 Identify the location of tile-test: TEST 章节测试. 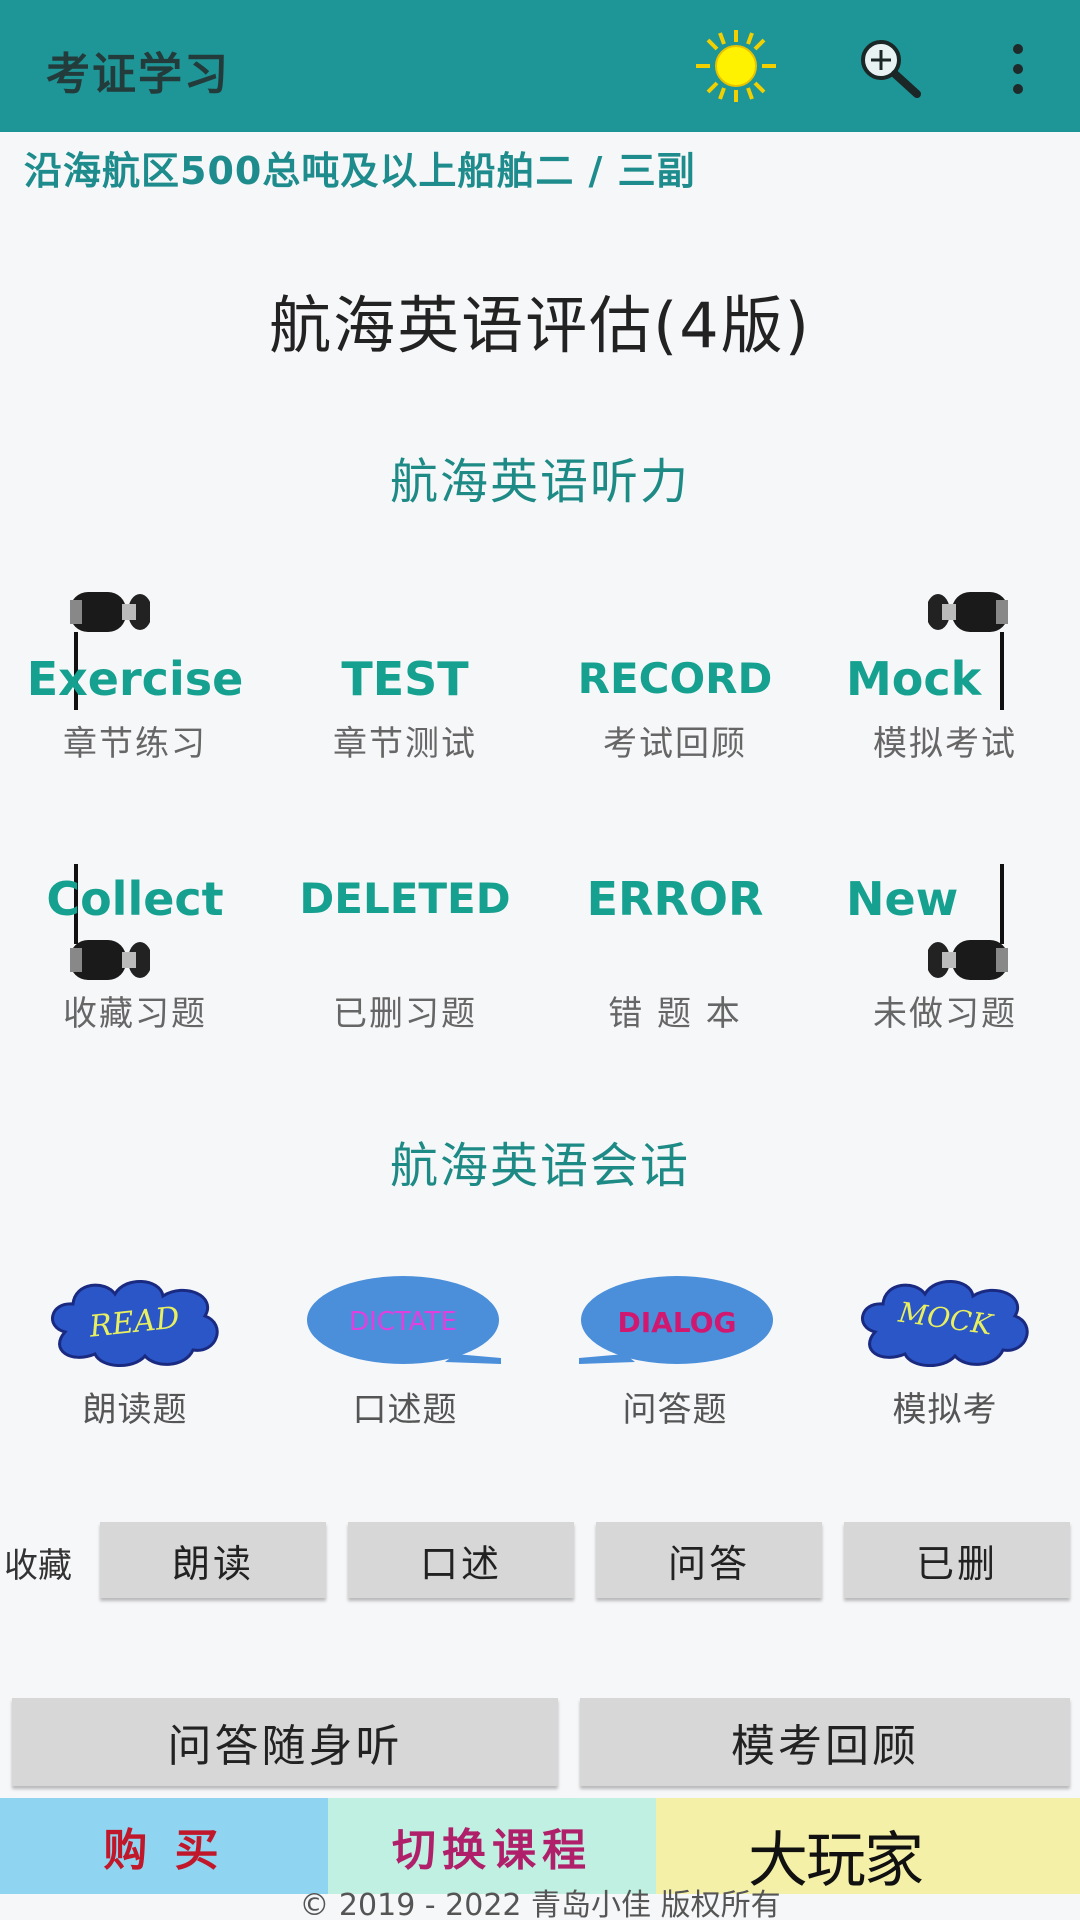
(405, 704).